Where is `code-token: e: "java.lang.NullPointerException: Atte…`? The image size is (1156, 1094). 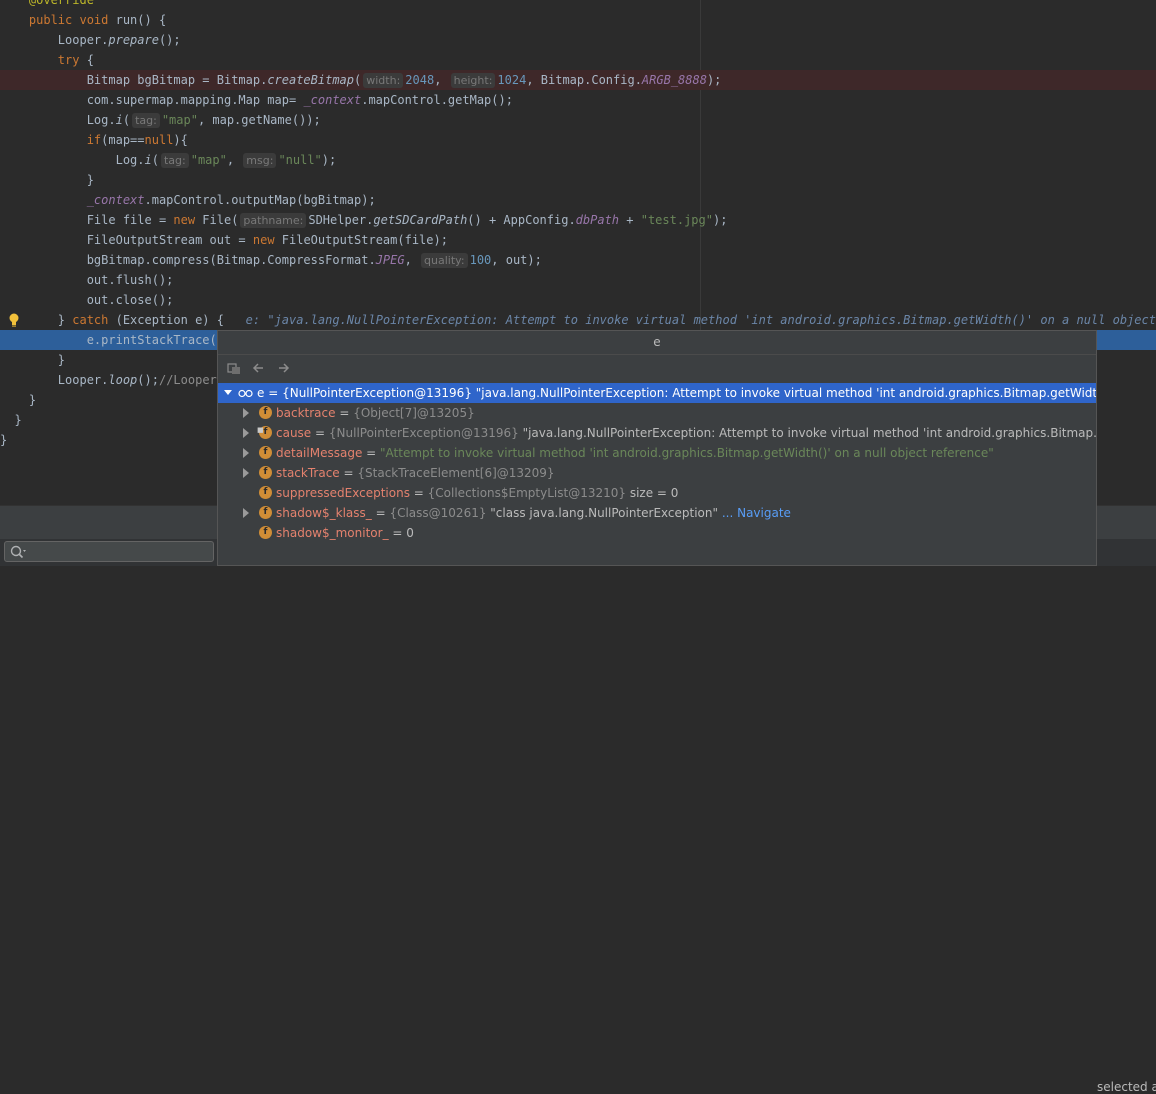
code-token: e: "java.lang.NullPointerException: Atte… is located at coordinates (700, 320).